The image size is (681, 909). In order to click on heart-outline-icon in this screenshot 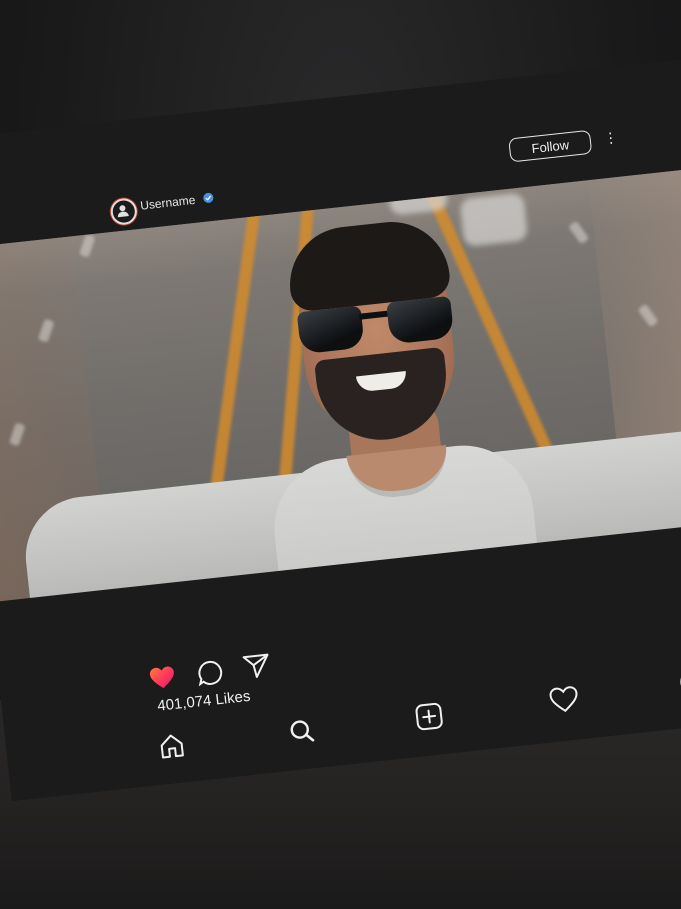, I will do `click(564, 699)`.